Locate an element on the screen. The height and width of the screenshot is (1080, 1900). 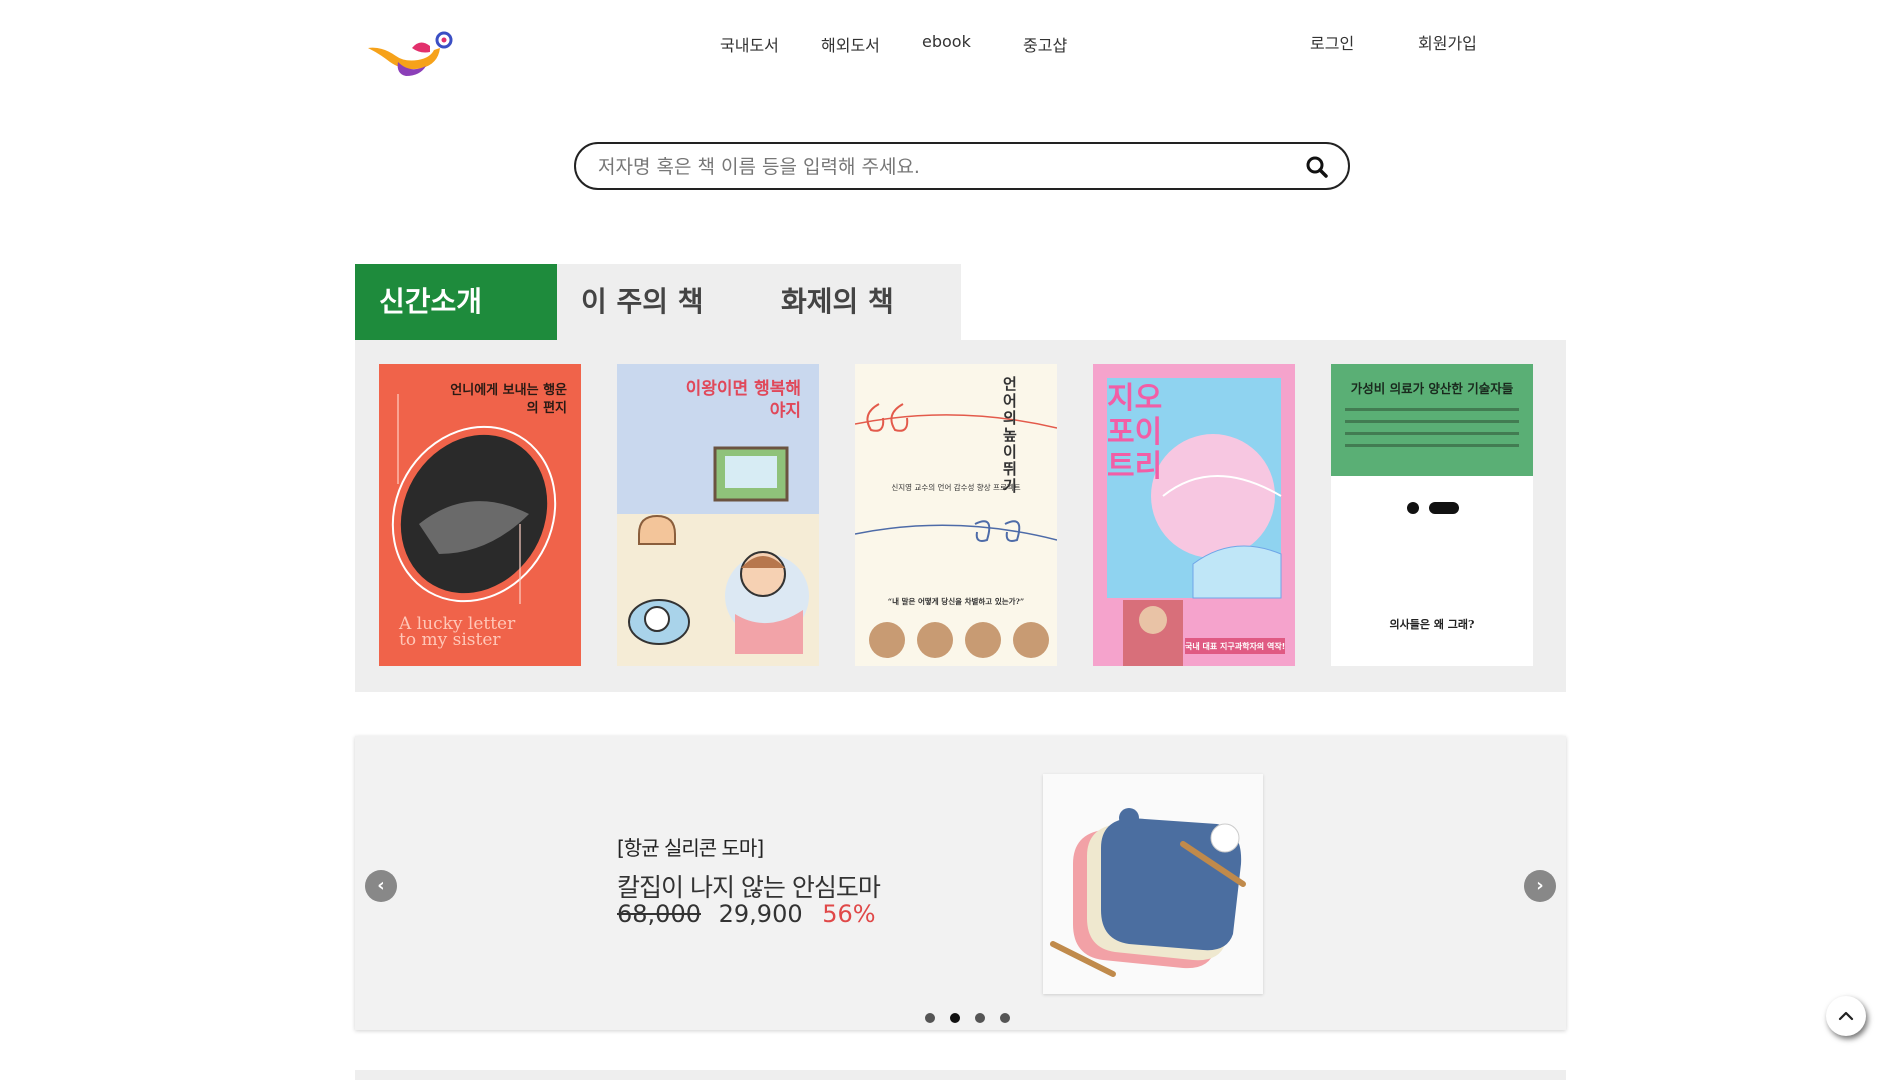
tab-hot-books: 화제의 책 is located at coordinates (837, 302).